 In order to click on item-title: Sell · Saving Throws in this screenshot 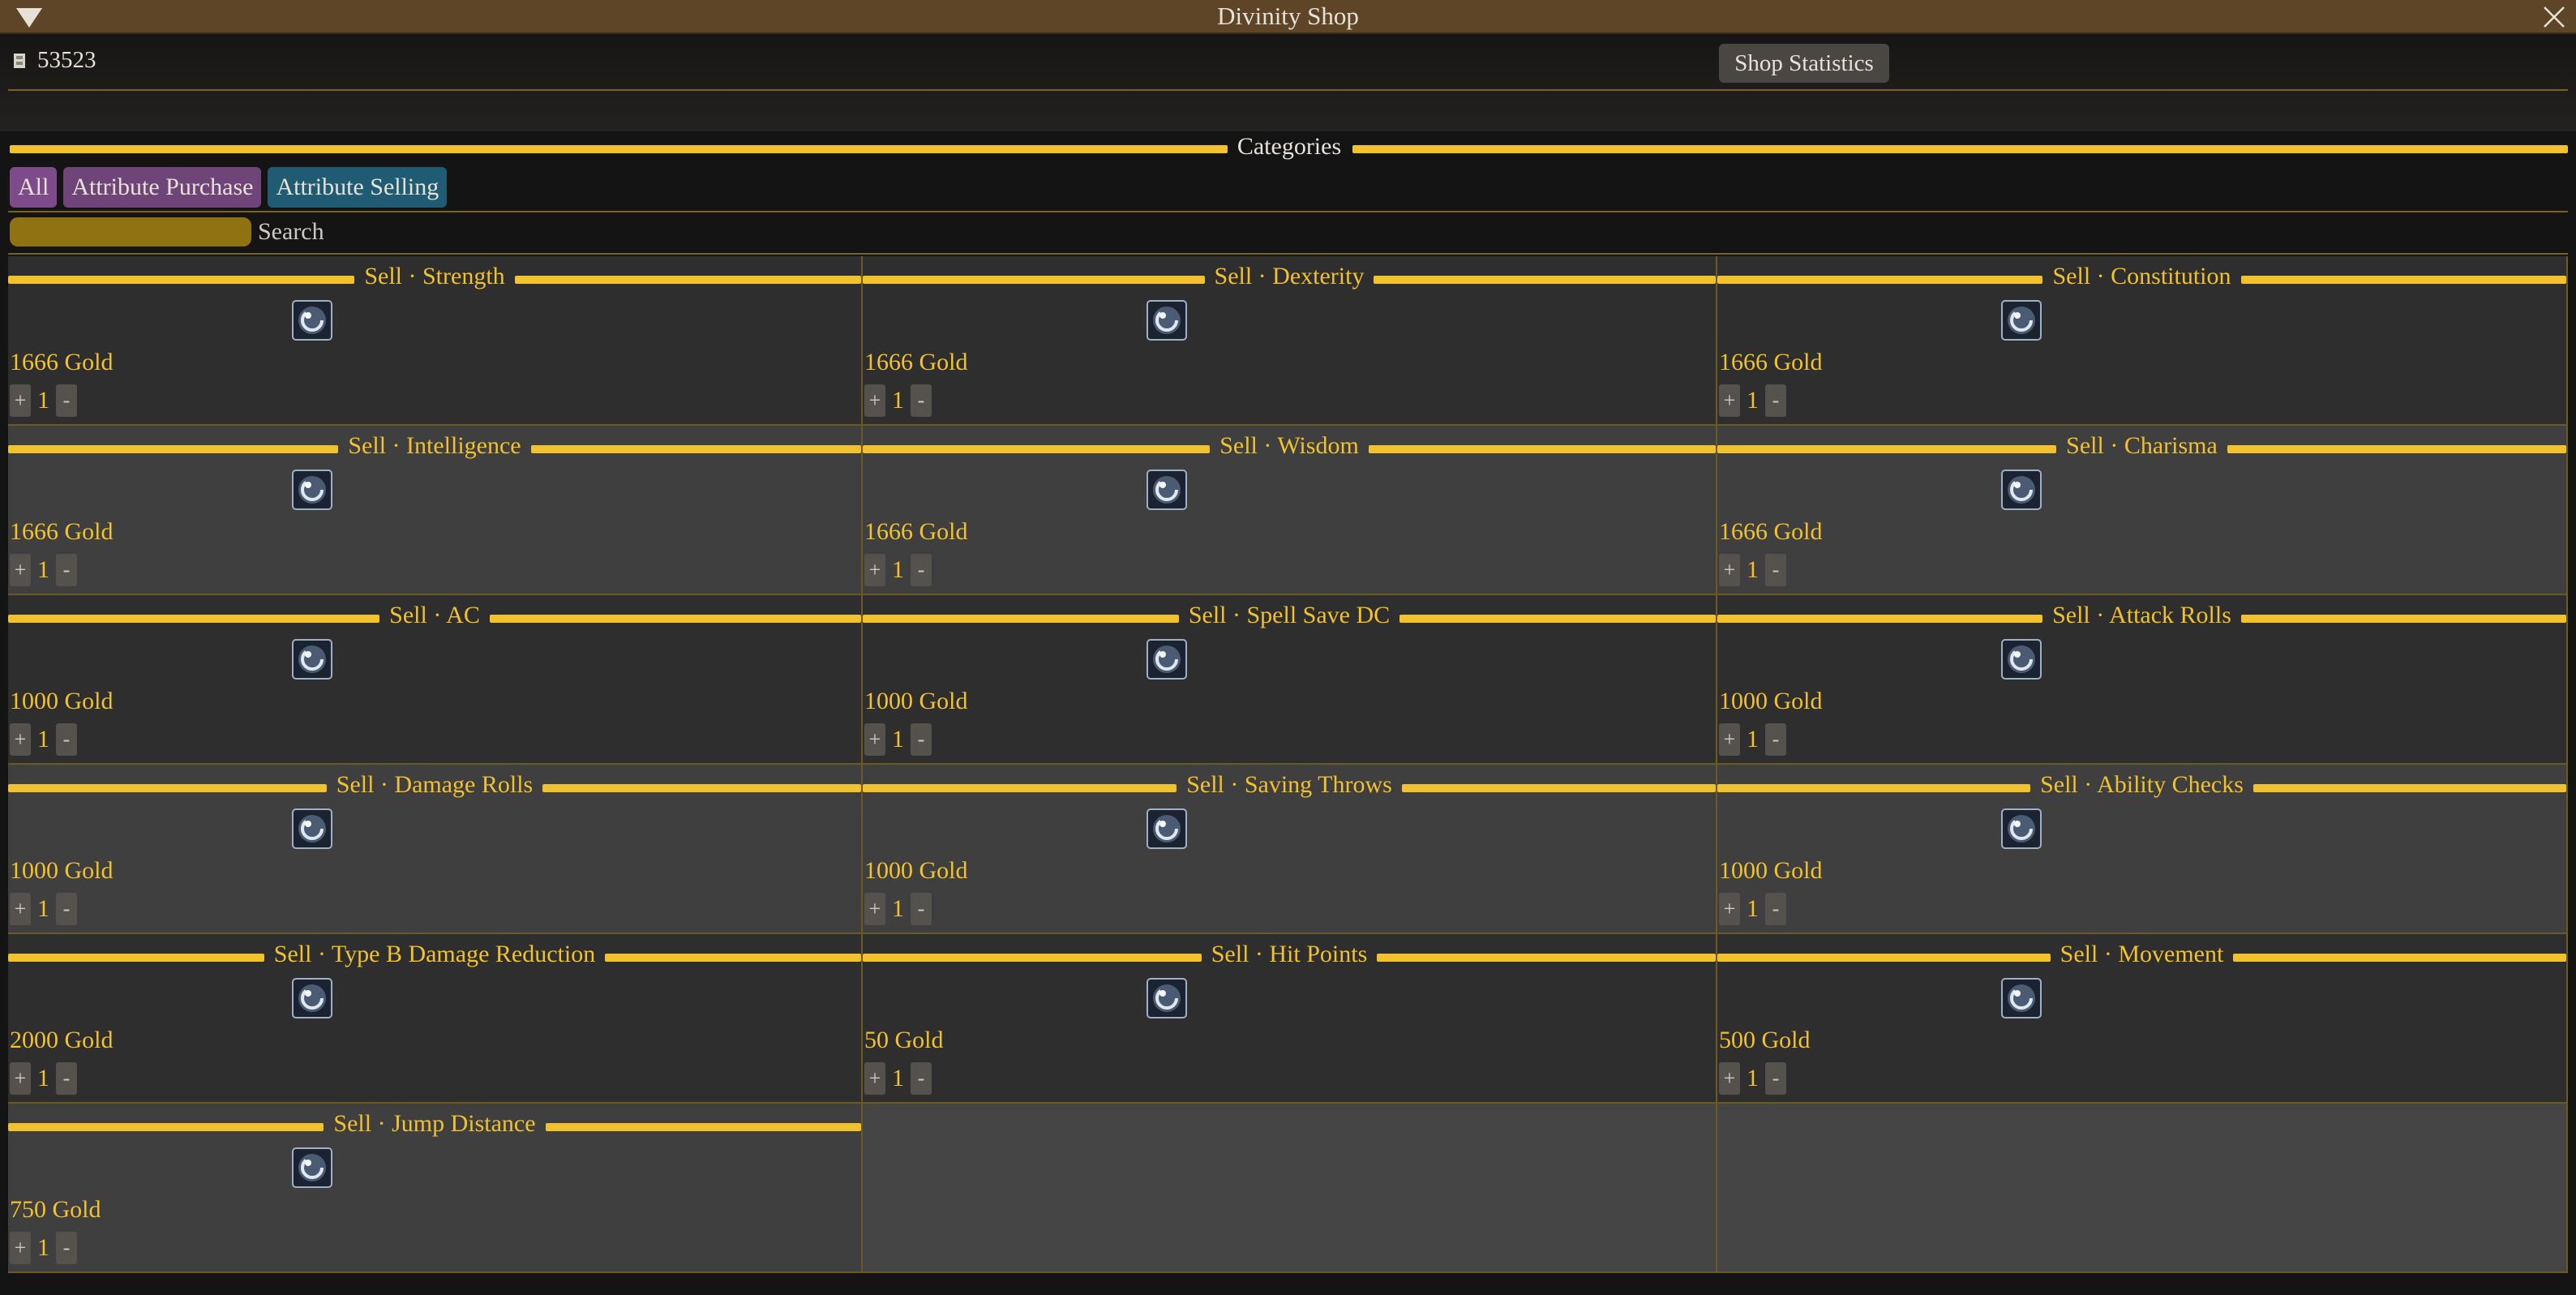, I will do `click(1289, 785)`.